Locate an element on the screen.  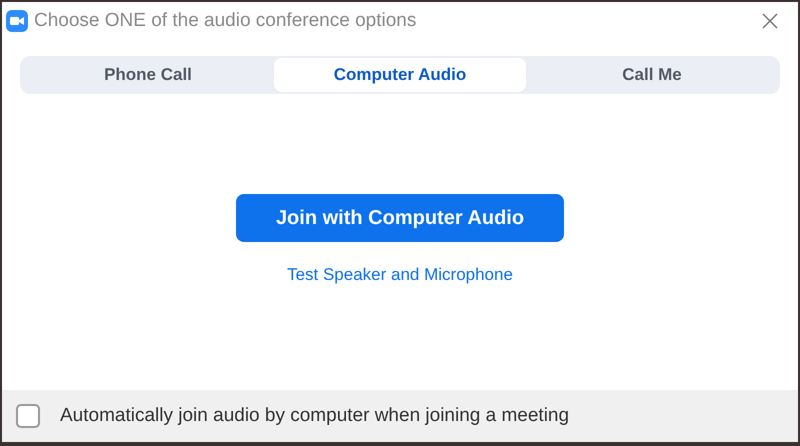
audio-tab: Phone Call is located at coordinates (148, 75).